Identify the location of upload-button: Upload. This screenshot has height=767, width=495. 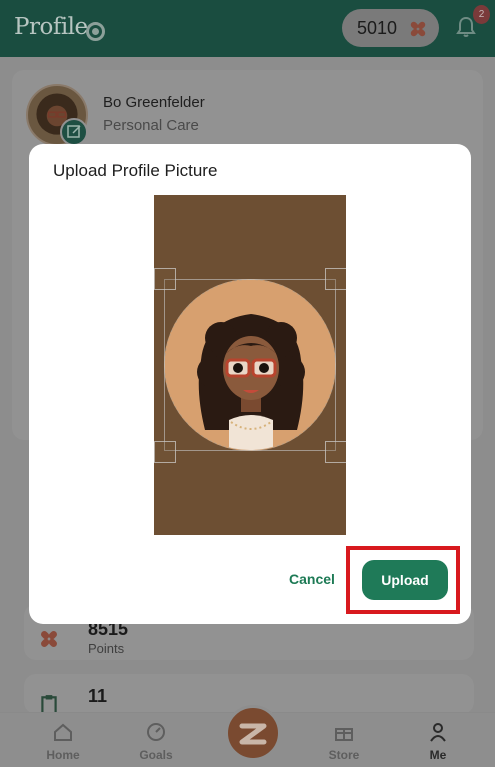
(405, 580).